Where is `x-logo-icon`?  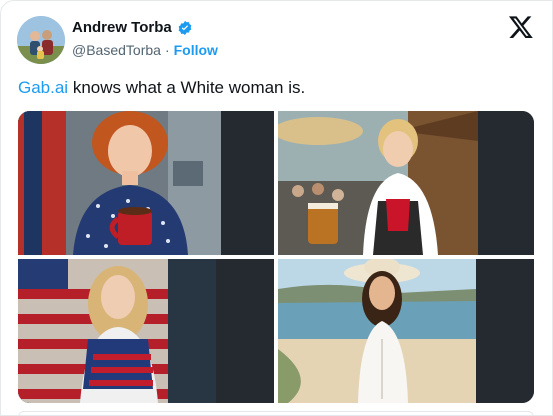
x-logo-icon is located at coordinates (521, 27).